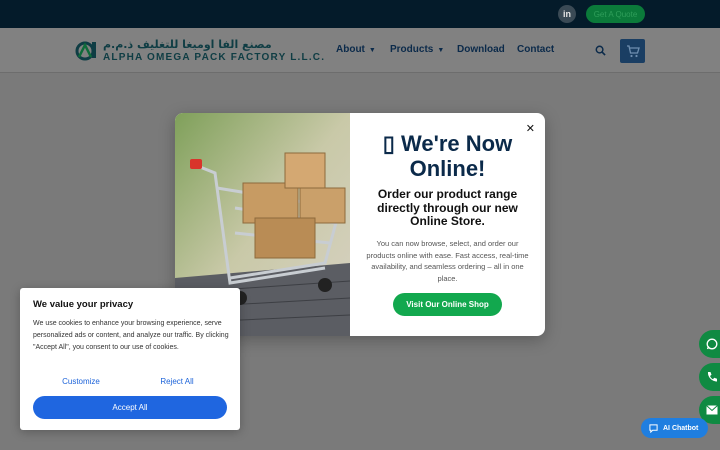 The height and width of the screenshot is (450, 720). I want to click on phone-button, so click(709, 377).